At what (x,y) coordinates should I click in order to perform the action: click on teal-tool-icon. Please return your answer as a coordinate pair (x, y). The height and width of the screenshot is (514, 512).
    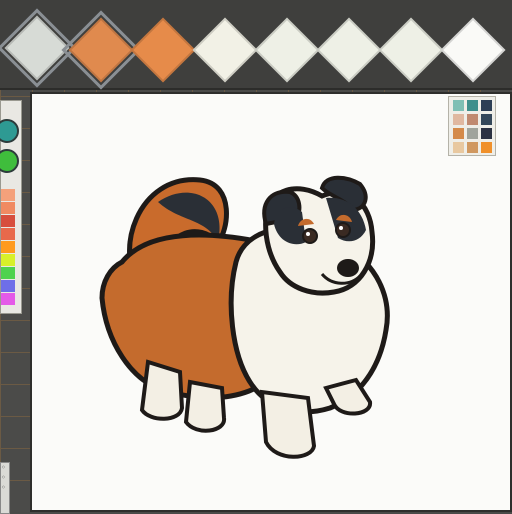
    Looking at the image, I should click on (9, 131).